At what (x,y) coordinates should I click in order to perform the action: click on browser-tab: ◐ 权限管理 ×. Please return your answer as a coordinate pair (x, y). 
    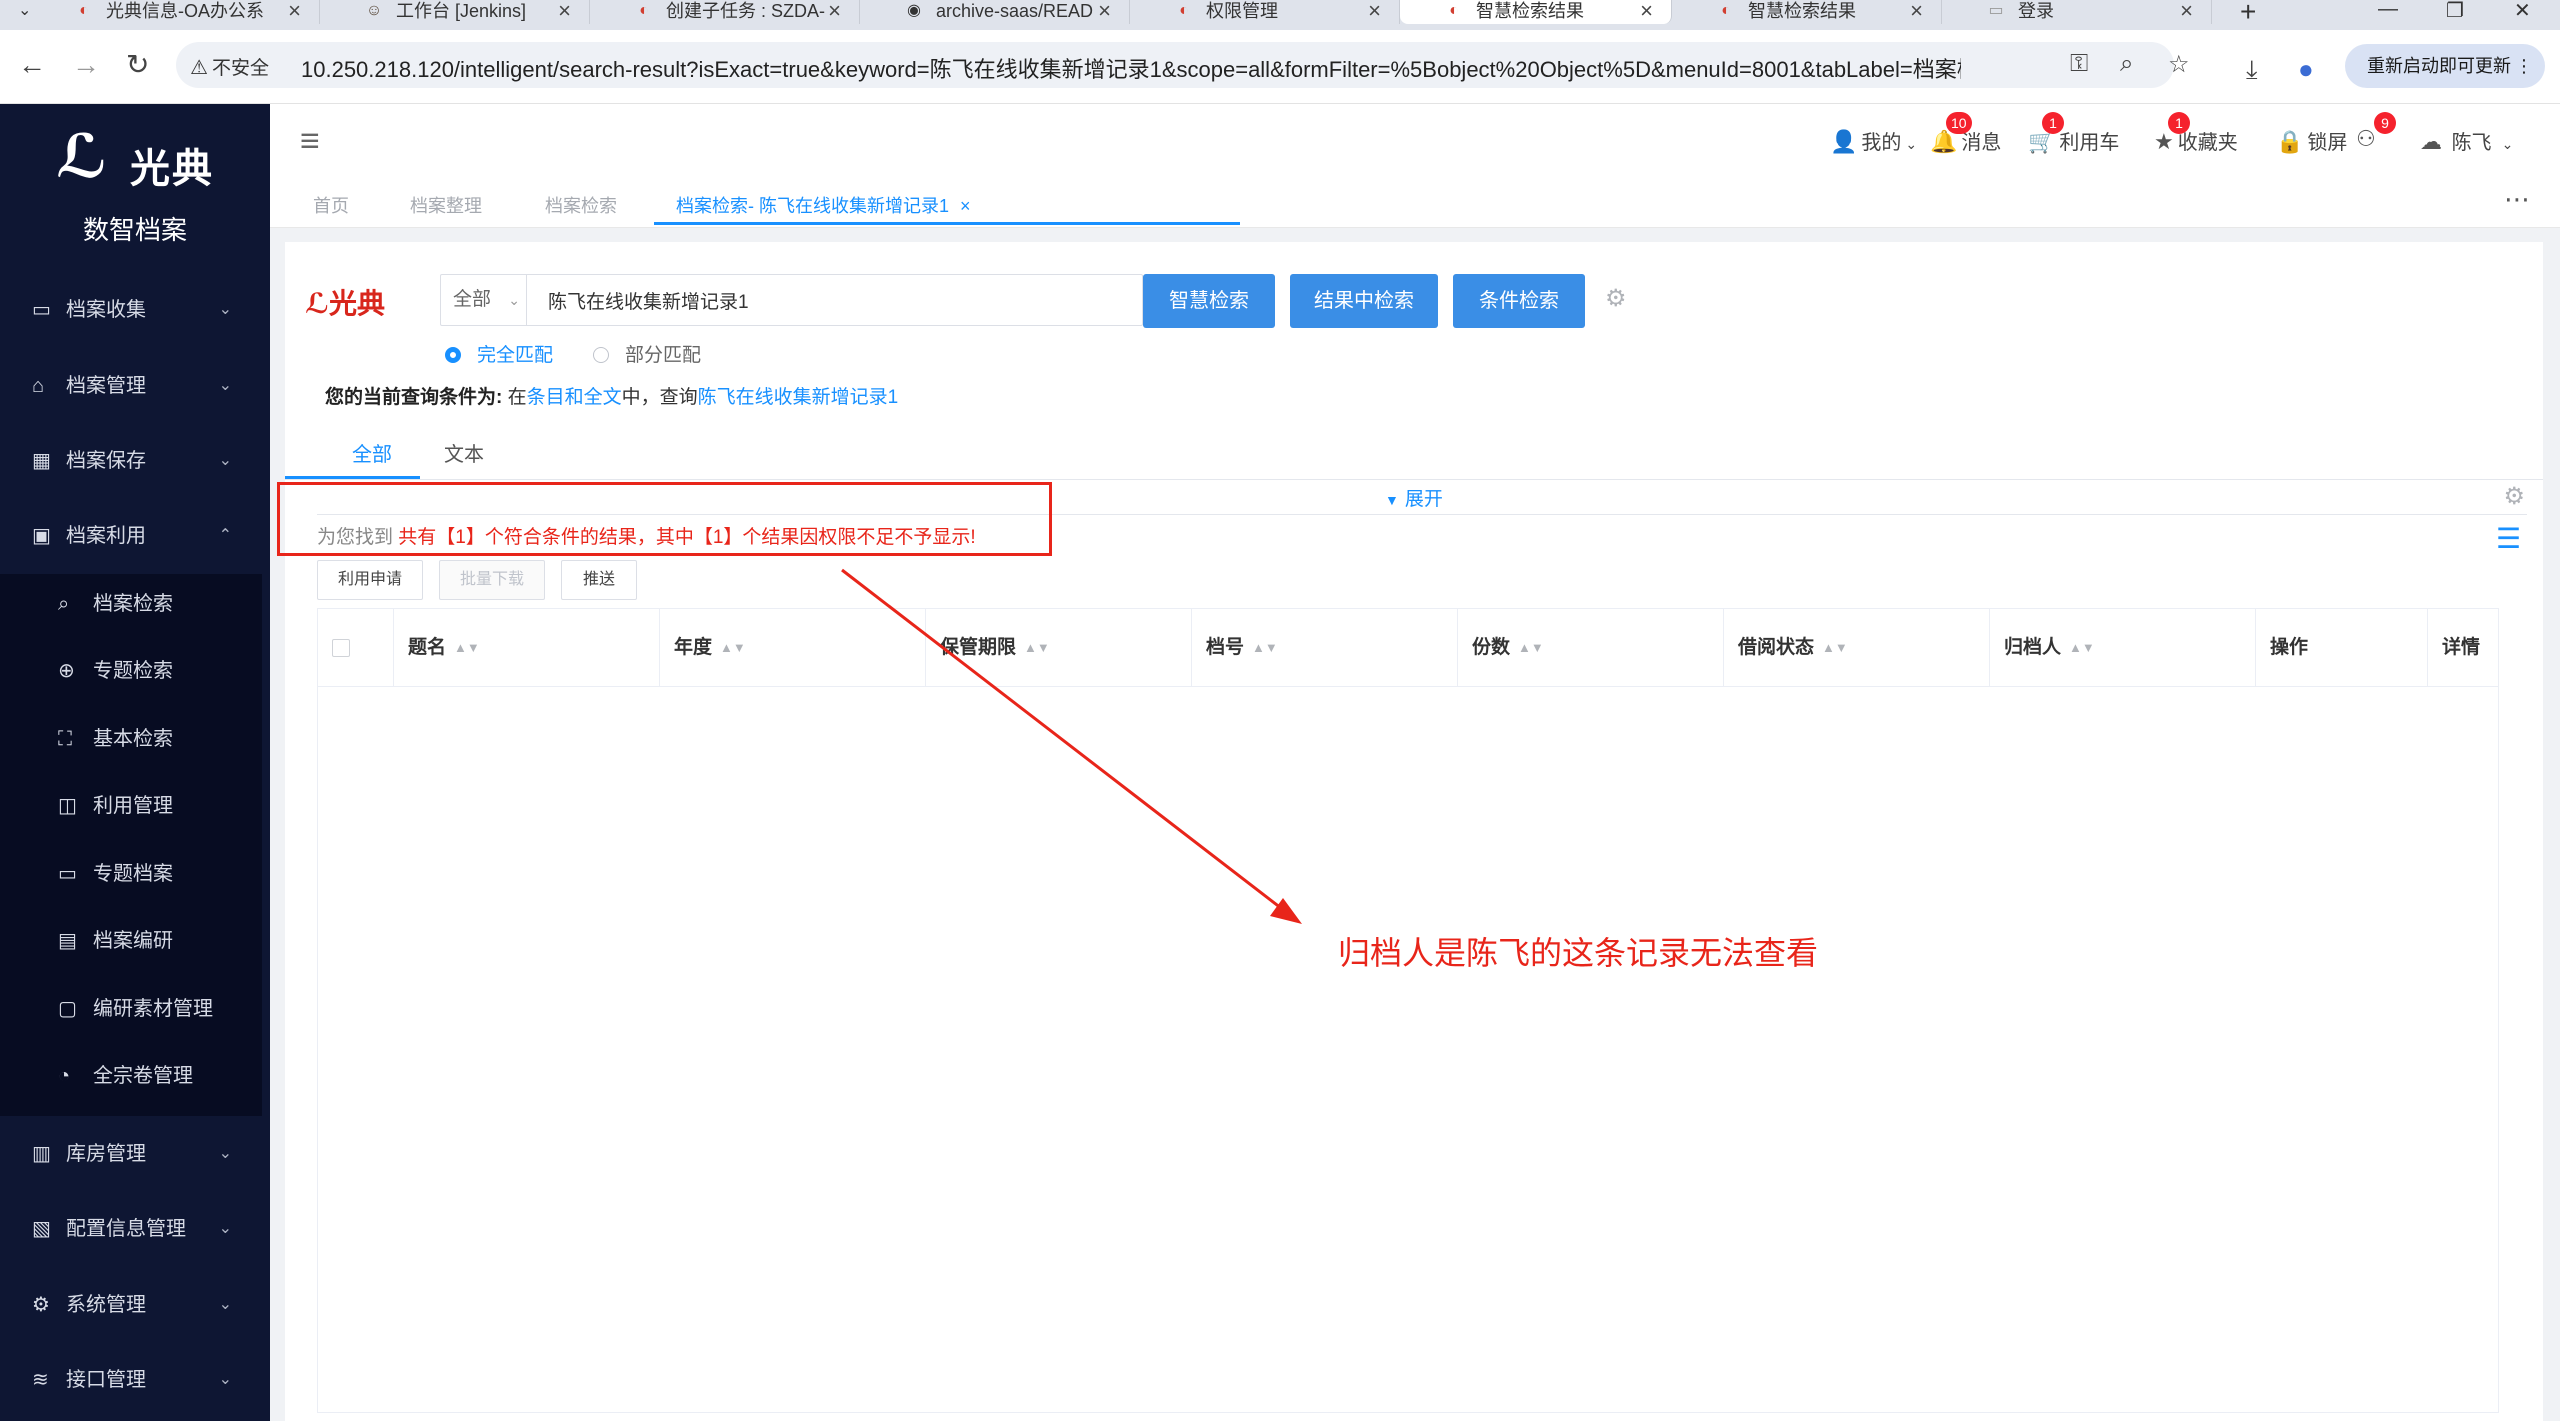
    Looking at the image, I should click on (1265, 12).